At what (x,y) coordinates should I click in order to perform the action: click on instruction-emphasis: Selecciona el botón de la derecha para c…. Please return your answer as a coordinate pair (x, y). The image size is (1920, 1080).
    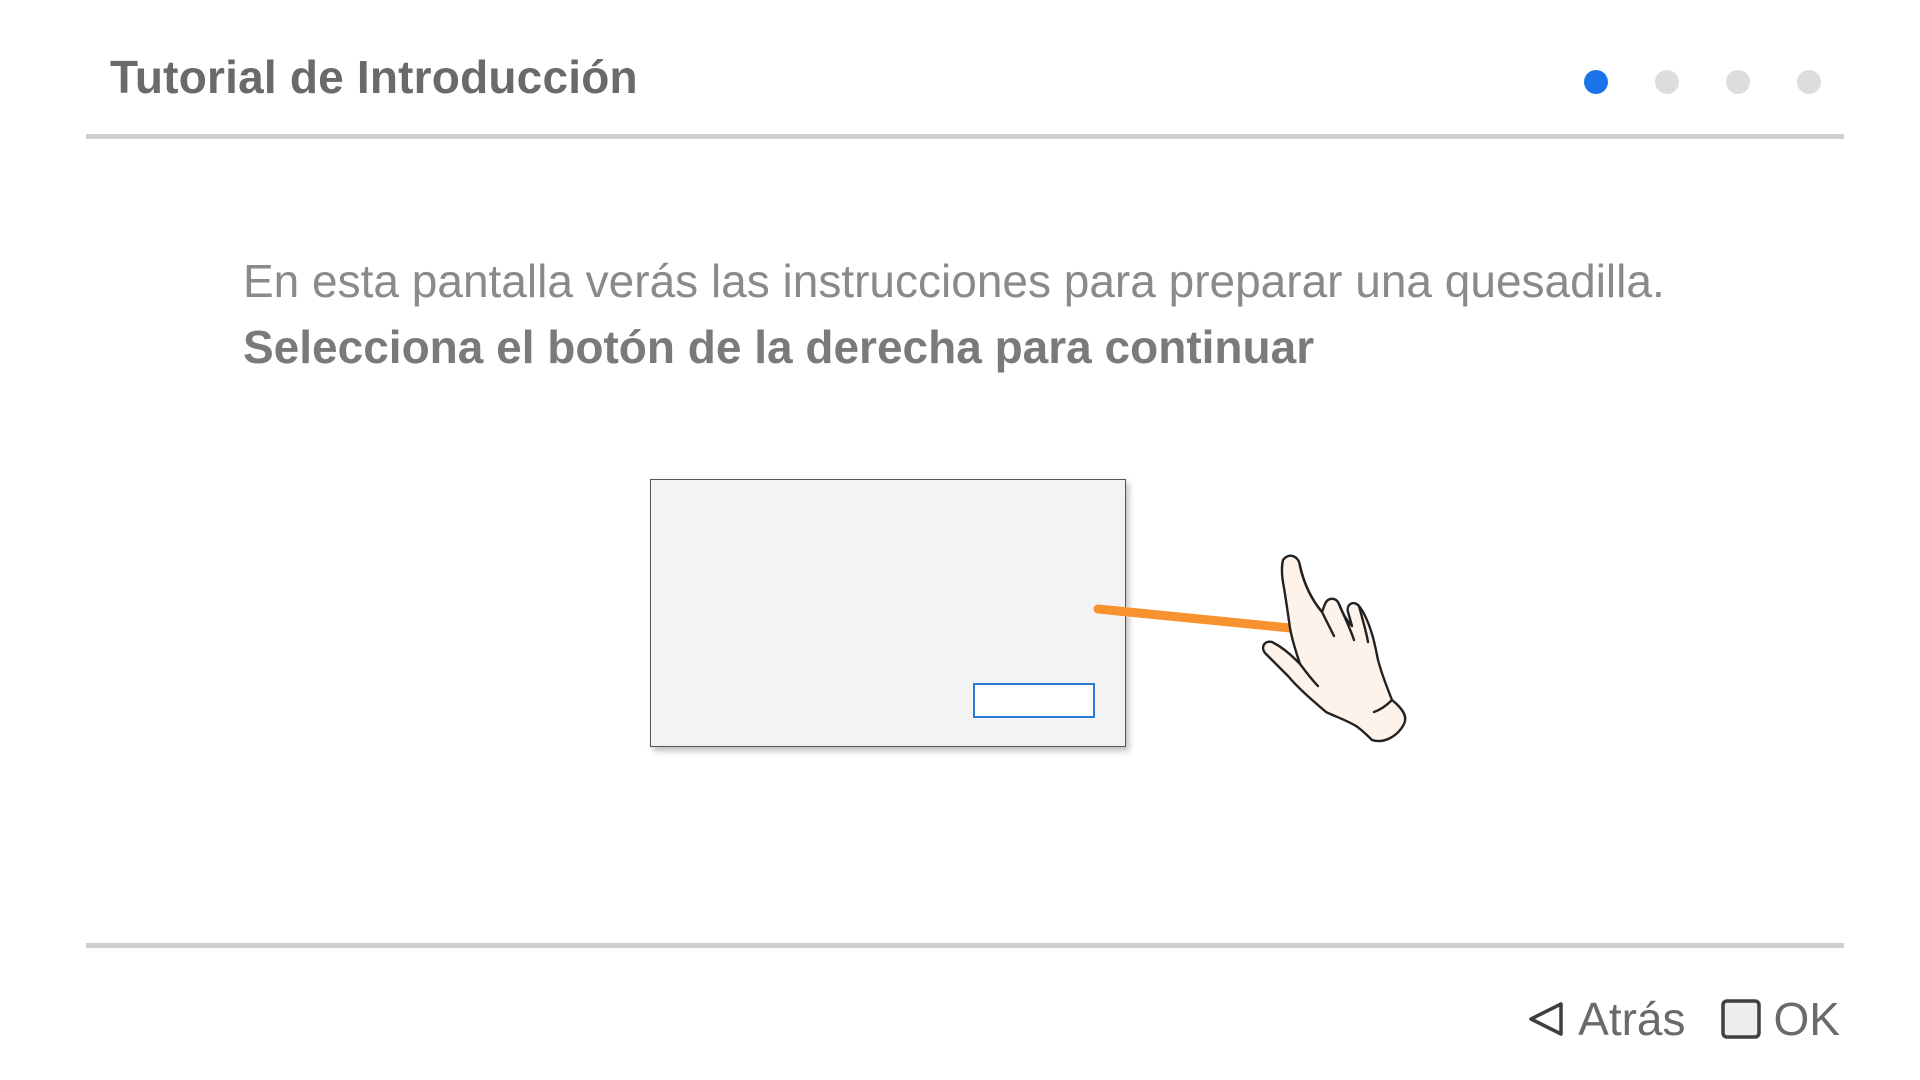
    Looking at the image, I should click on (779, 347).